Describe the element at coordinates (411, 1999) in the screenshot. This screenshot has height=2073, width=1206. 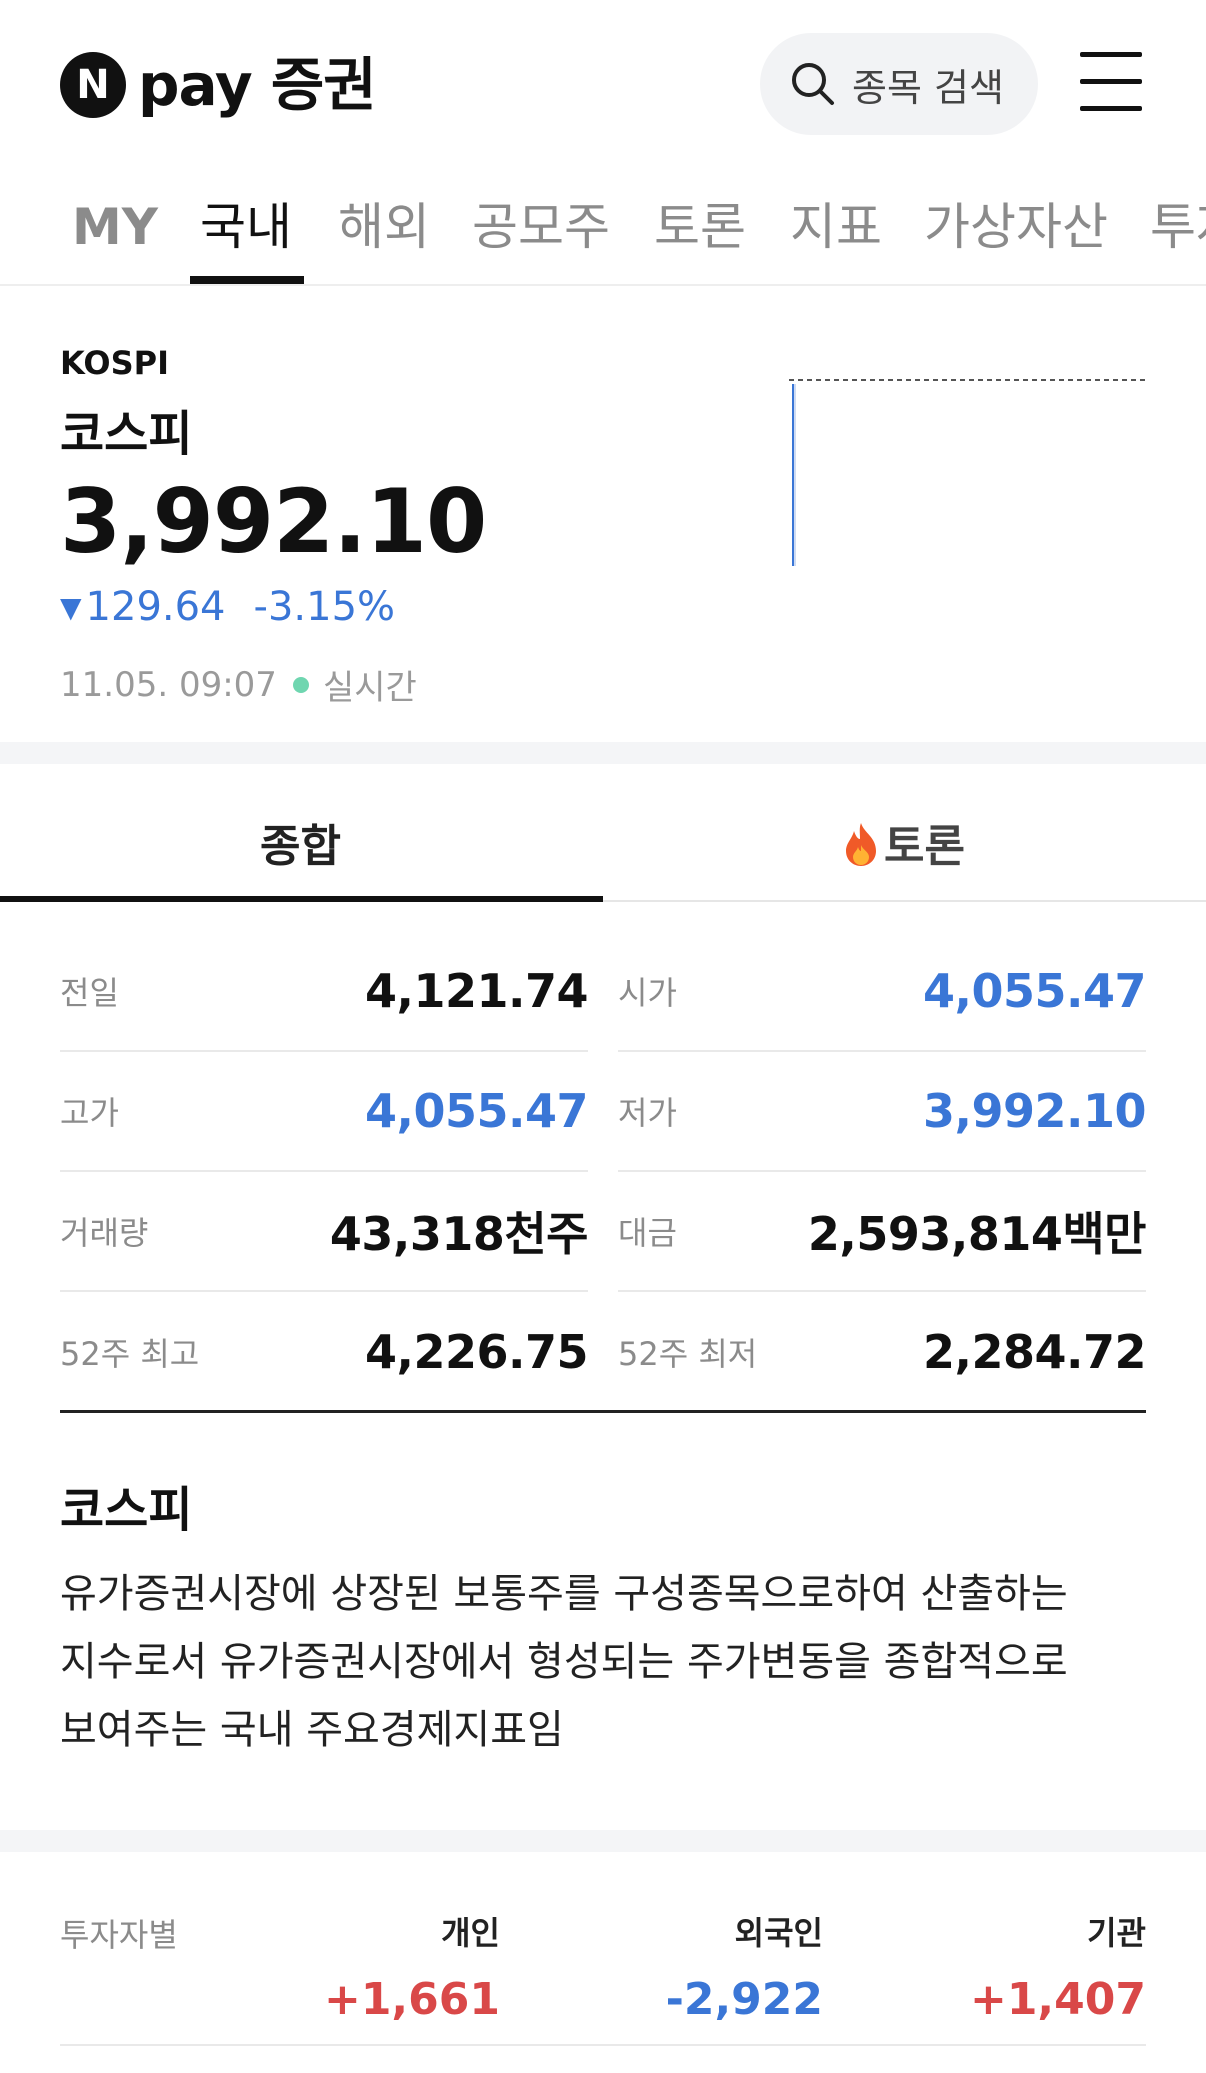
I see `investor-value: +1,661` at that location.